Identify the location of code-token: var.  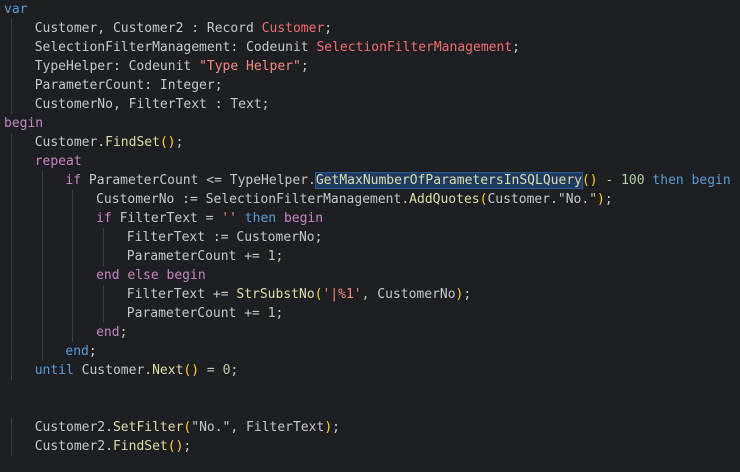
(16, 9).